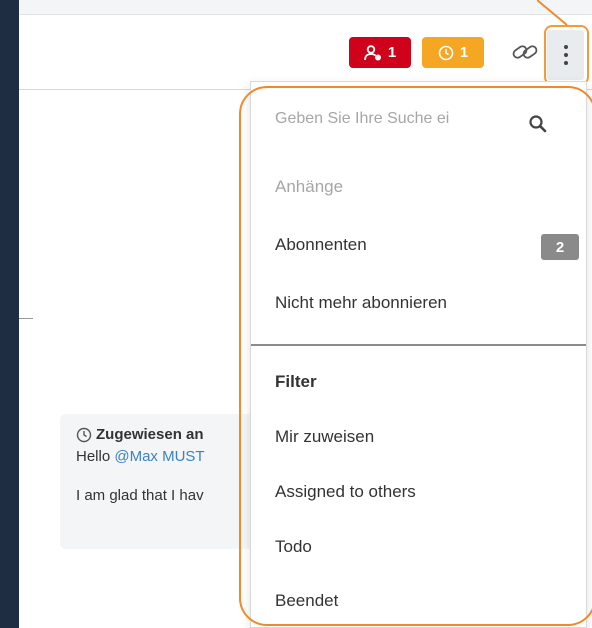 This screenshot has height=628, width=592. What do you see at coordinates (418, 345) in the screenshot?
I see `menu-divider` at bounding box center [418, 345].